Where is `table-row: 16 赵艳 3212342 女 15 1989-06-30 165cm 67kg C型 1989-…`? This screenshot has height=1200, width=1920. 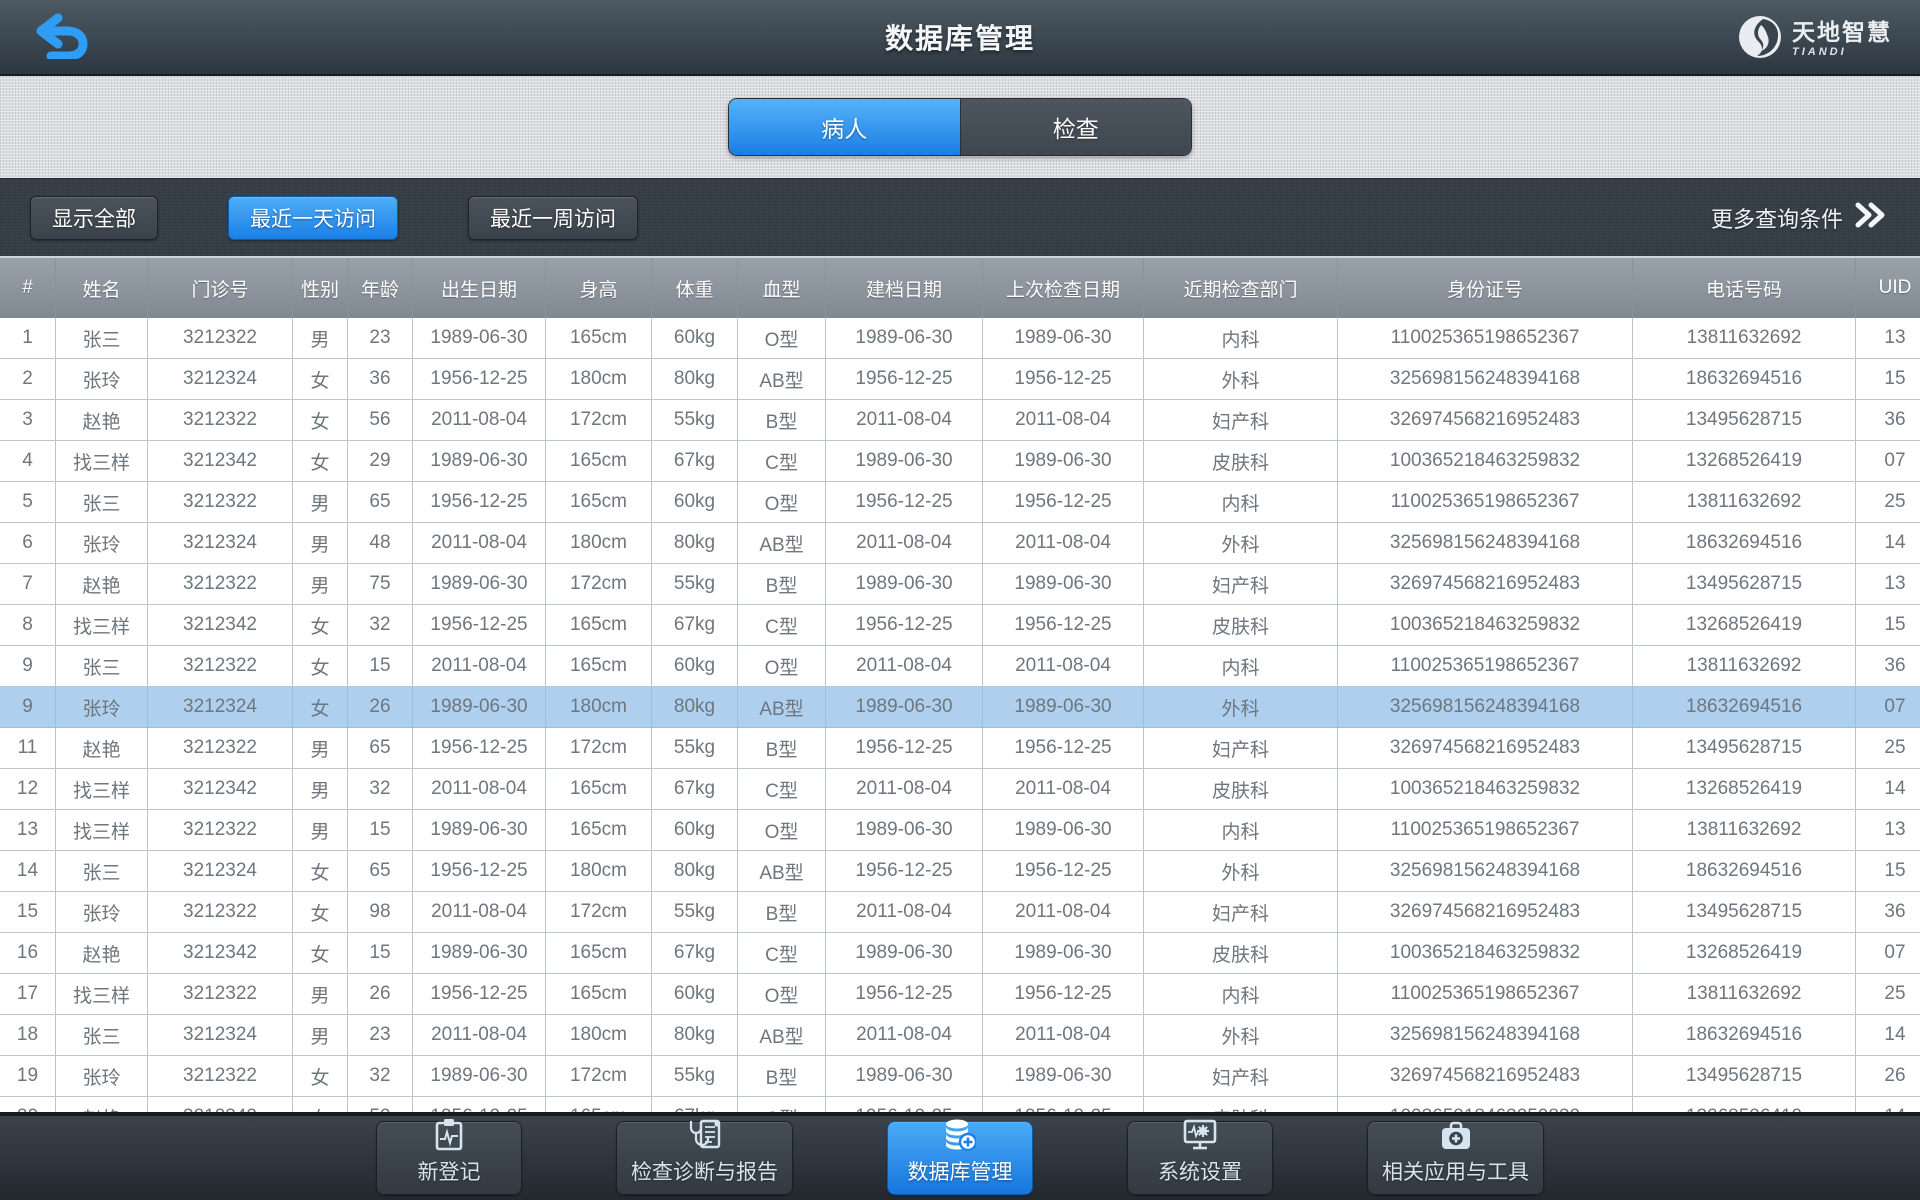 table-row: 16 赵艳 3212342 女 15 1989-06-30 165cm 67kg C型 1989-… is located at coordinates (960, 953).